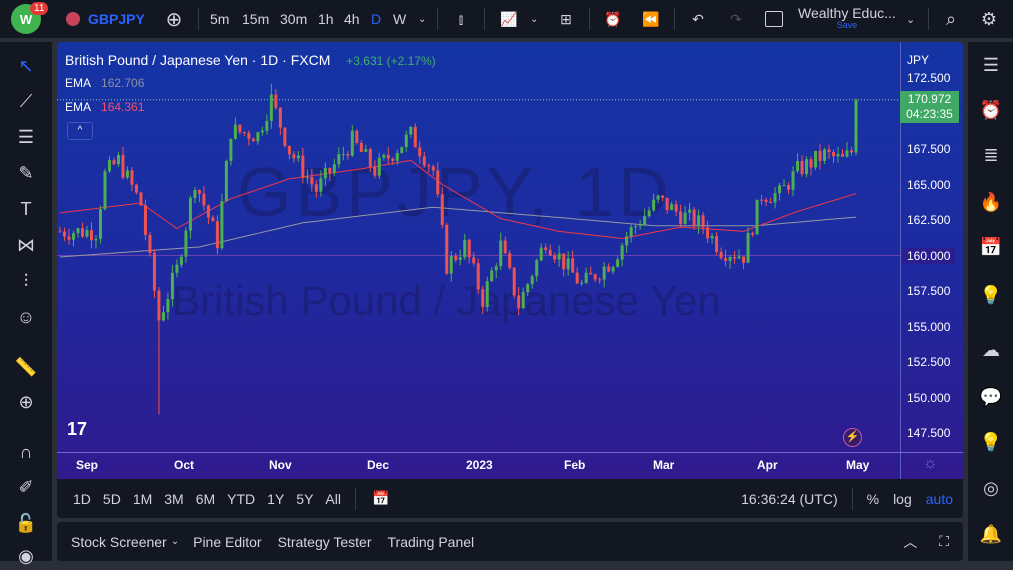  What do you see at coordinates (991, 442) in the screenshot?
I see `streams-icon: 💡` at bounding box center [991, 442].